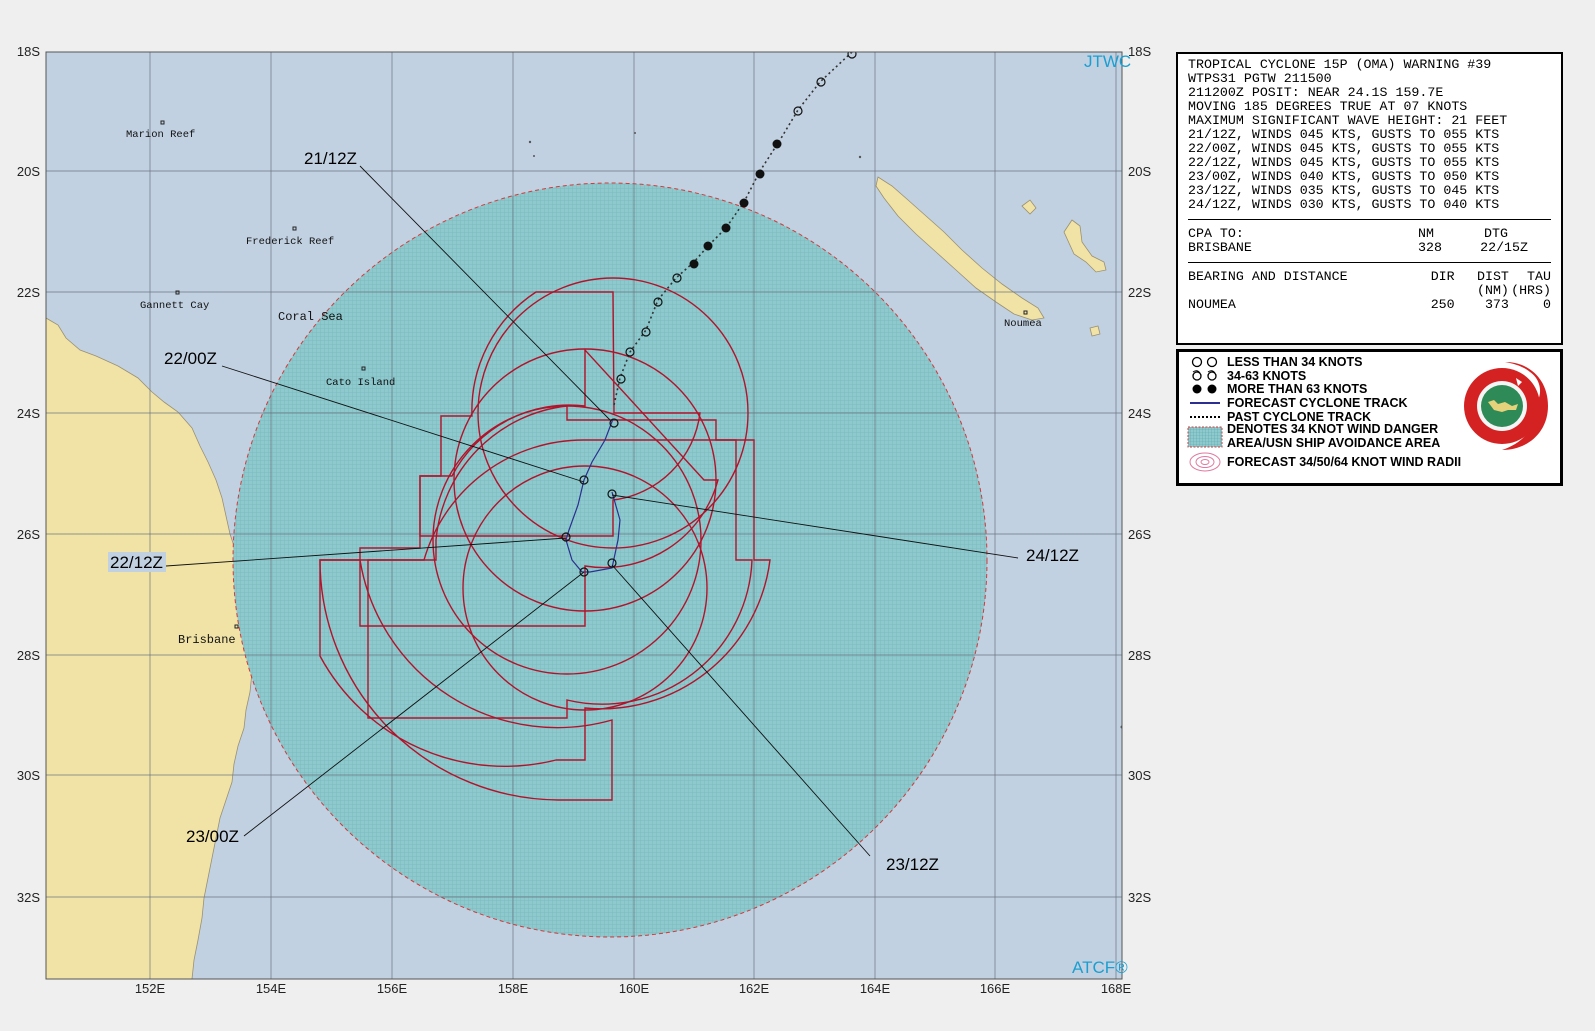 Image resolution: width=1595 pixels, height=1031 pixels. What do you see at coordinates (1328, 106) in the screenshot?
I see `info-line: MOVING 185 DEGREES TRUE AT 07 KNOTS` at bounding box center [1328, 106].